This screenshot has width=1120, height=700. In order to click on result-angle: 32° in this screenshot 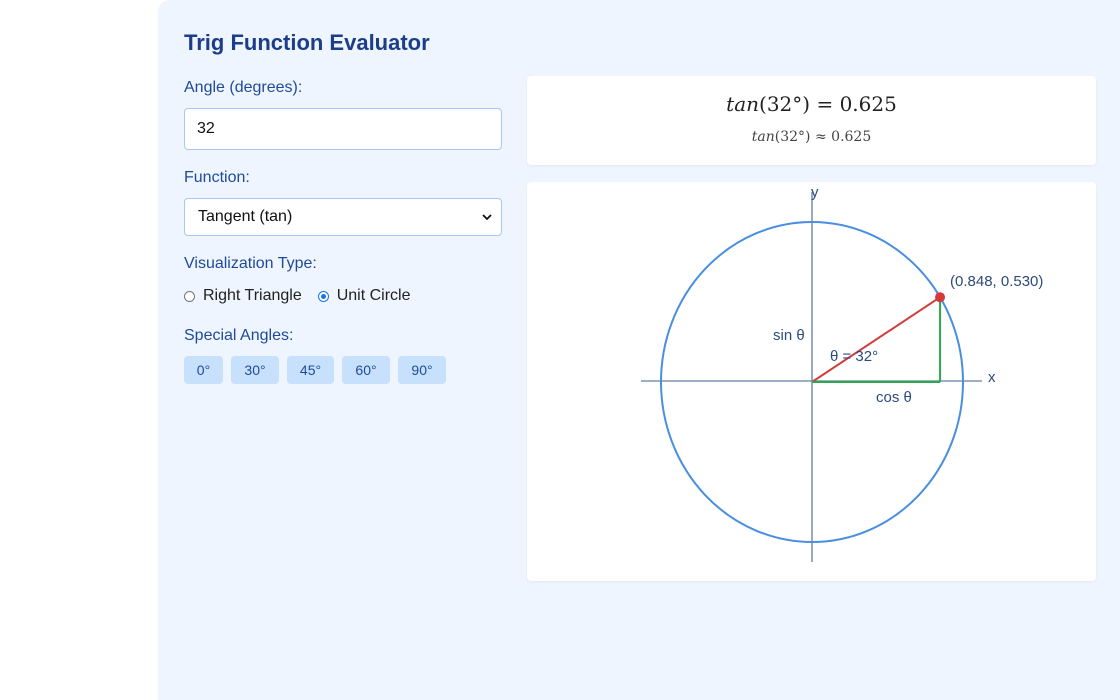, I will do `click(784, 104)`.